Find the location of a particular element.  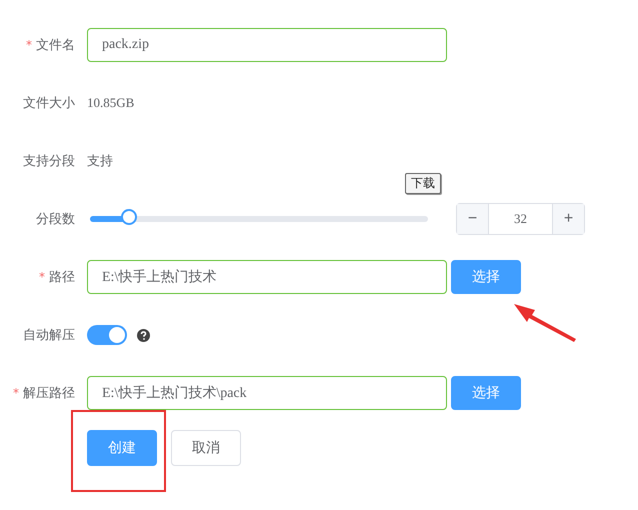

field-label: 路径 is located at coordinates (62, 277).